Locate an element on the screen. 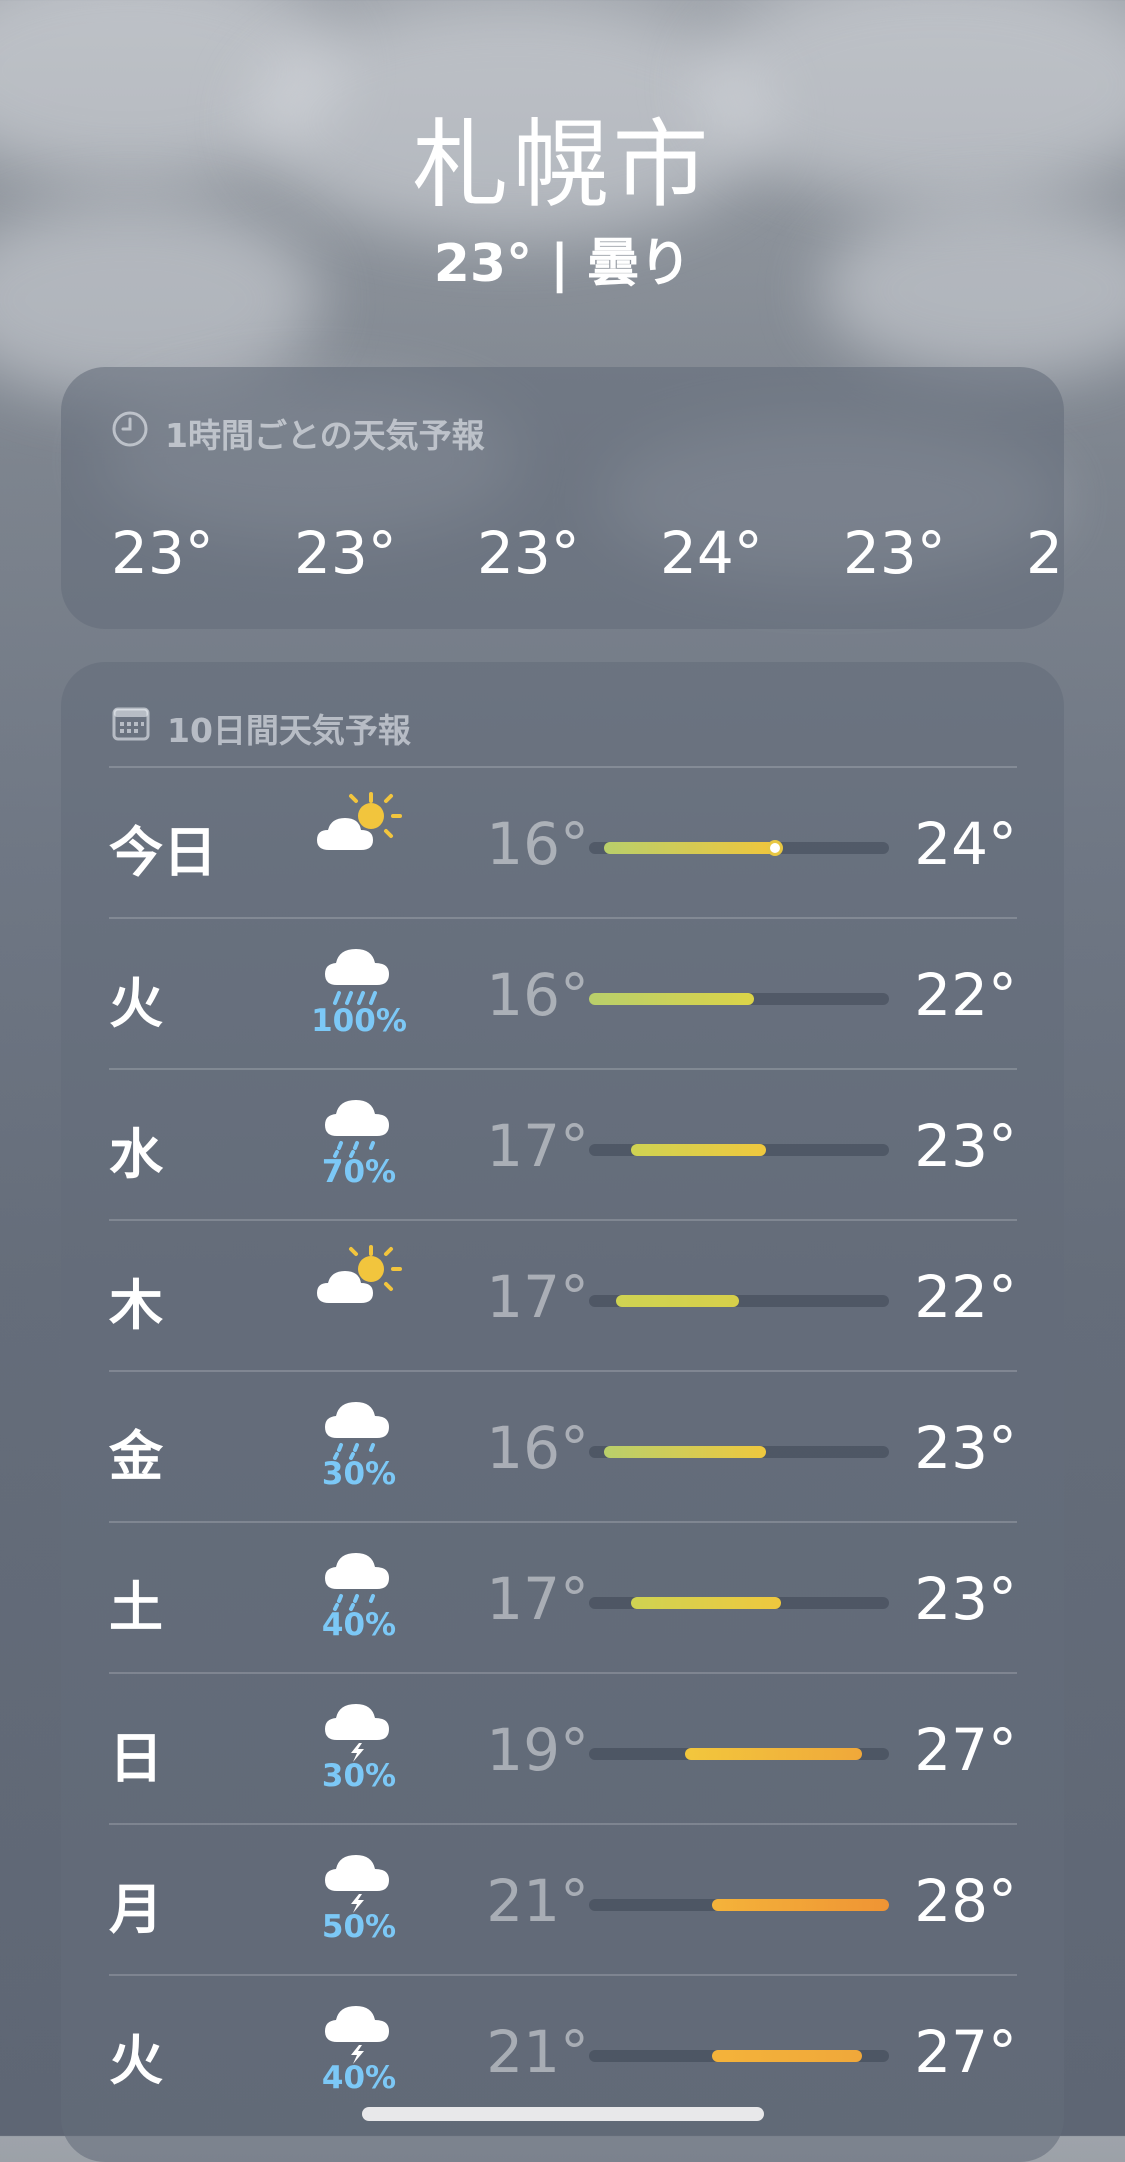 The width and height of the screenshot is (1125, 2162). daily-forecast-row: 木 17° 22° is located at coordinates (563, 1296).